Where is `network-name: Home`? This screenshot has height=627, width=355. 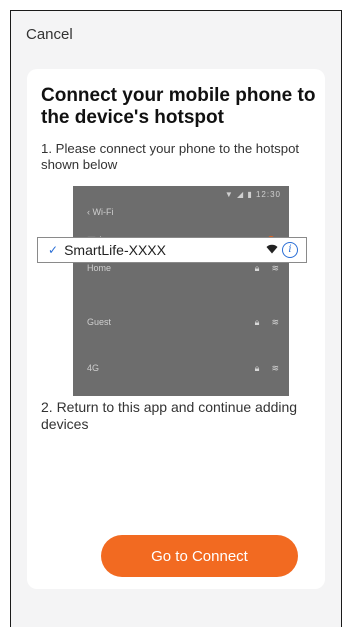
network-name: Home is located at coordinates (99, 268).